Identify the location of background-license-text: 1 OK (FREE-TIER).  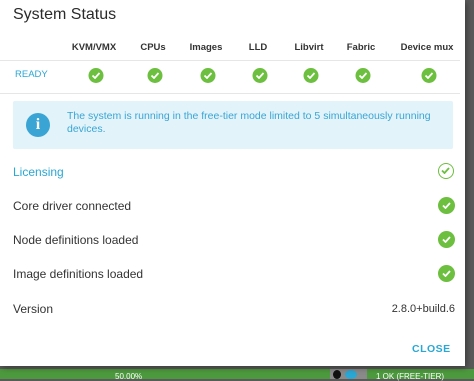
(410, 376).